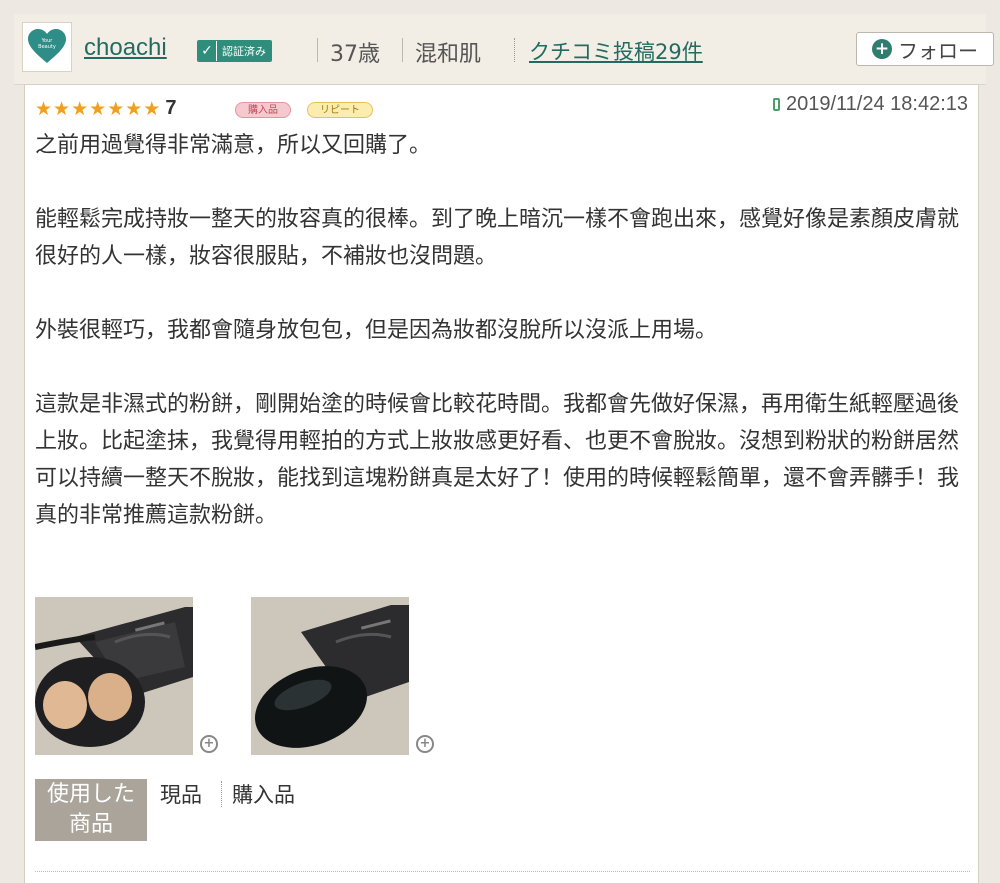 The image size is (1000, 883). Describe the element at coordinates (876, 104) in the screenshot. I see `timestamp-text: 2019/11/24 18:42:13` at that location.